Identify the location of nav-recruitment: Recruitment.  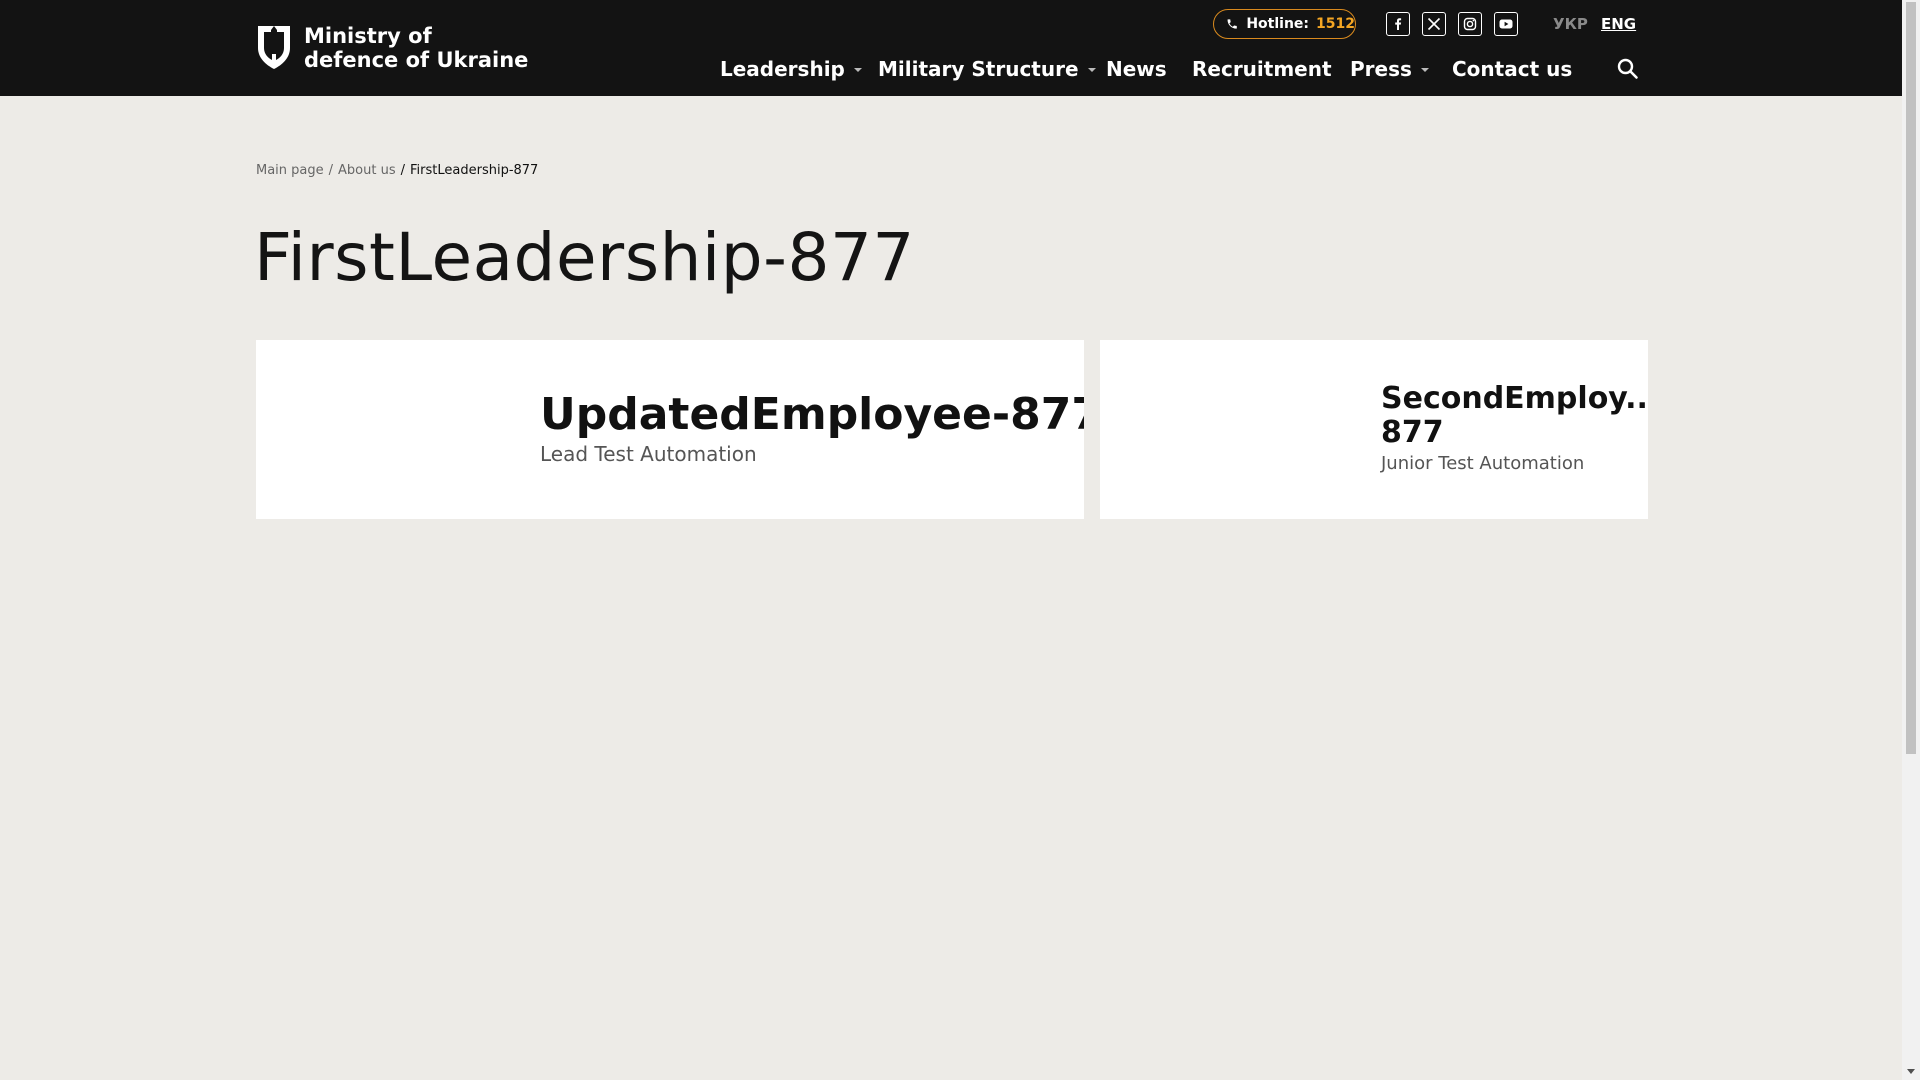
(1262, 69).